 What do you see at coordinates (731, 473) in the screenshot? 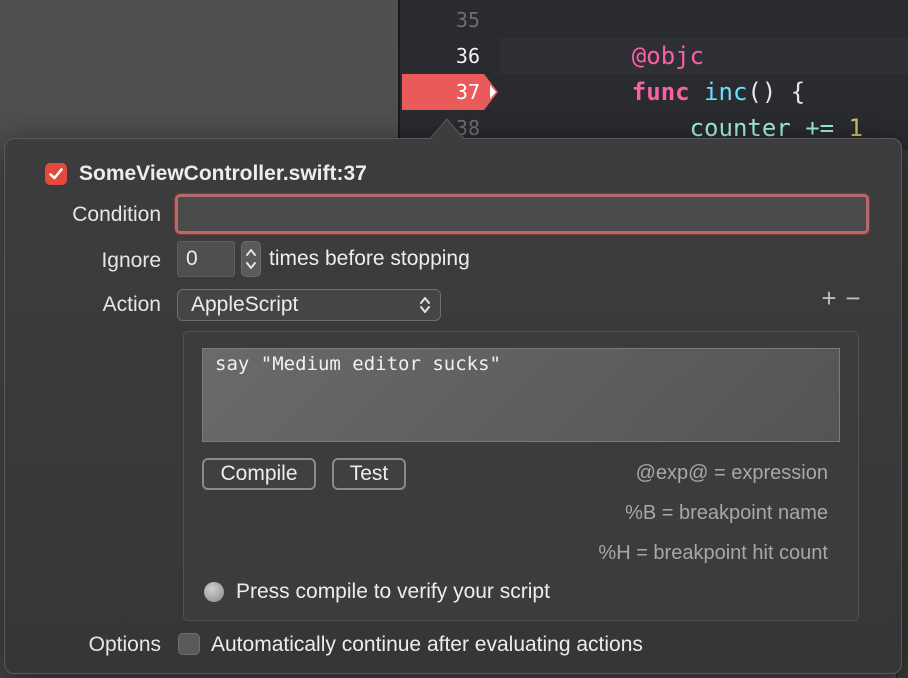
I see `hint-expression: @exp@ = expression` at bounding box center [731, 473].